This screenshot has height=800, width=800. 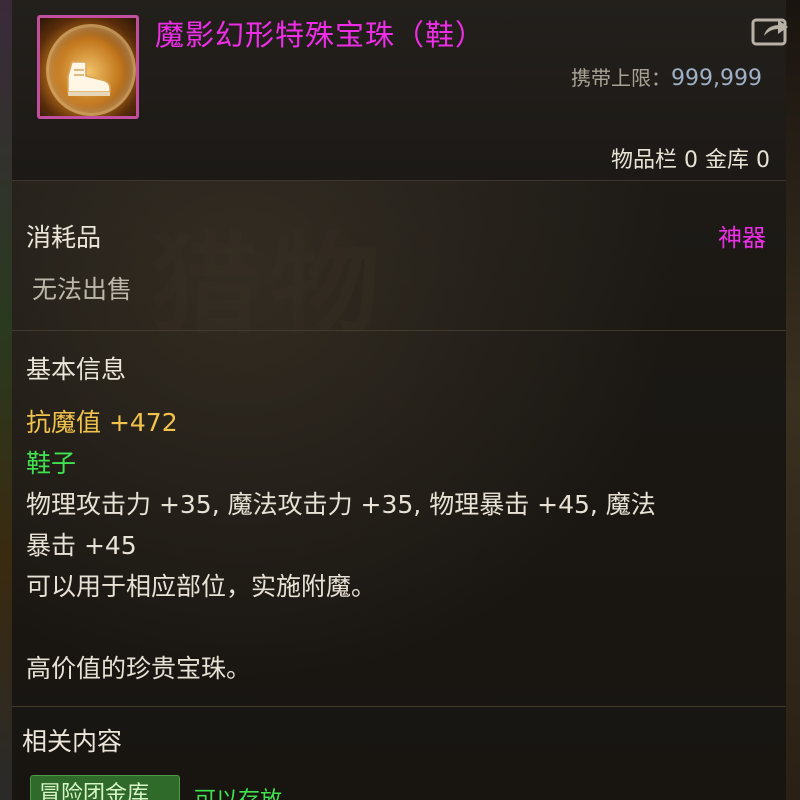 What do you see at coordinates (139, 668) in the screenshot?
I see `flavor-text: 高价值的珍贵宝珠。` at bounding box center [139, 668].